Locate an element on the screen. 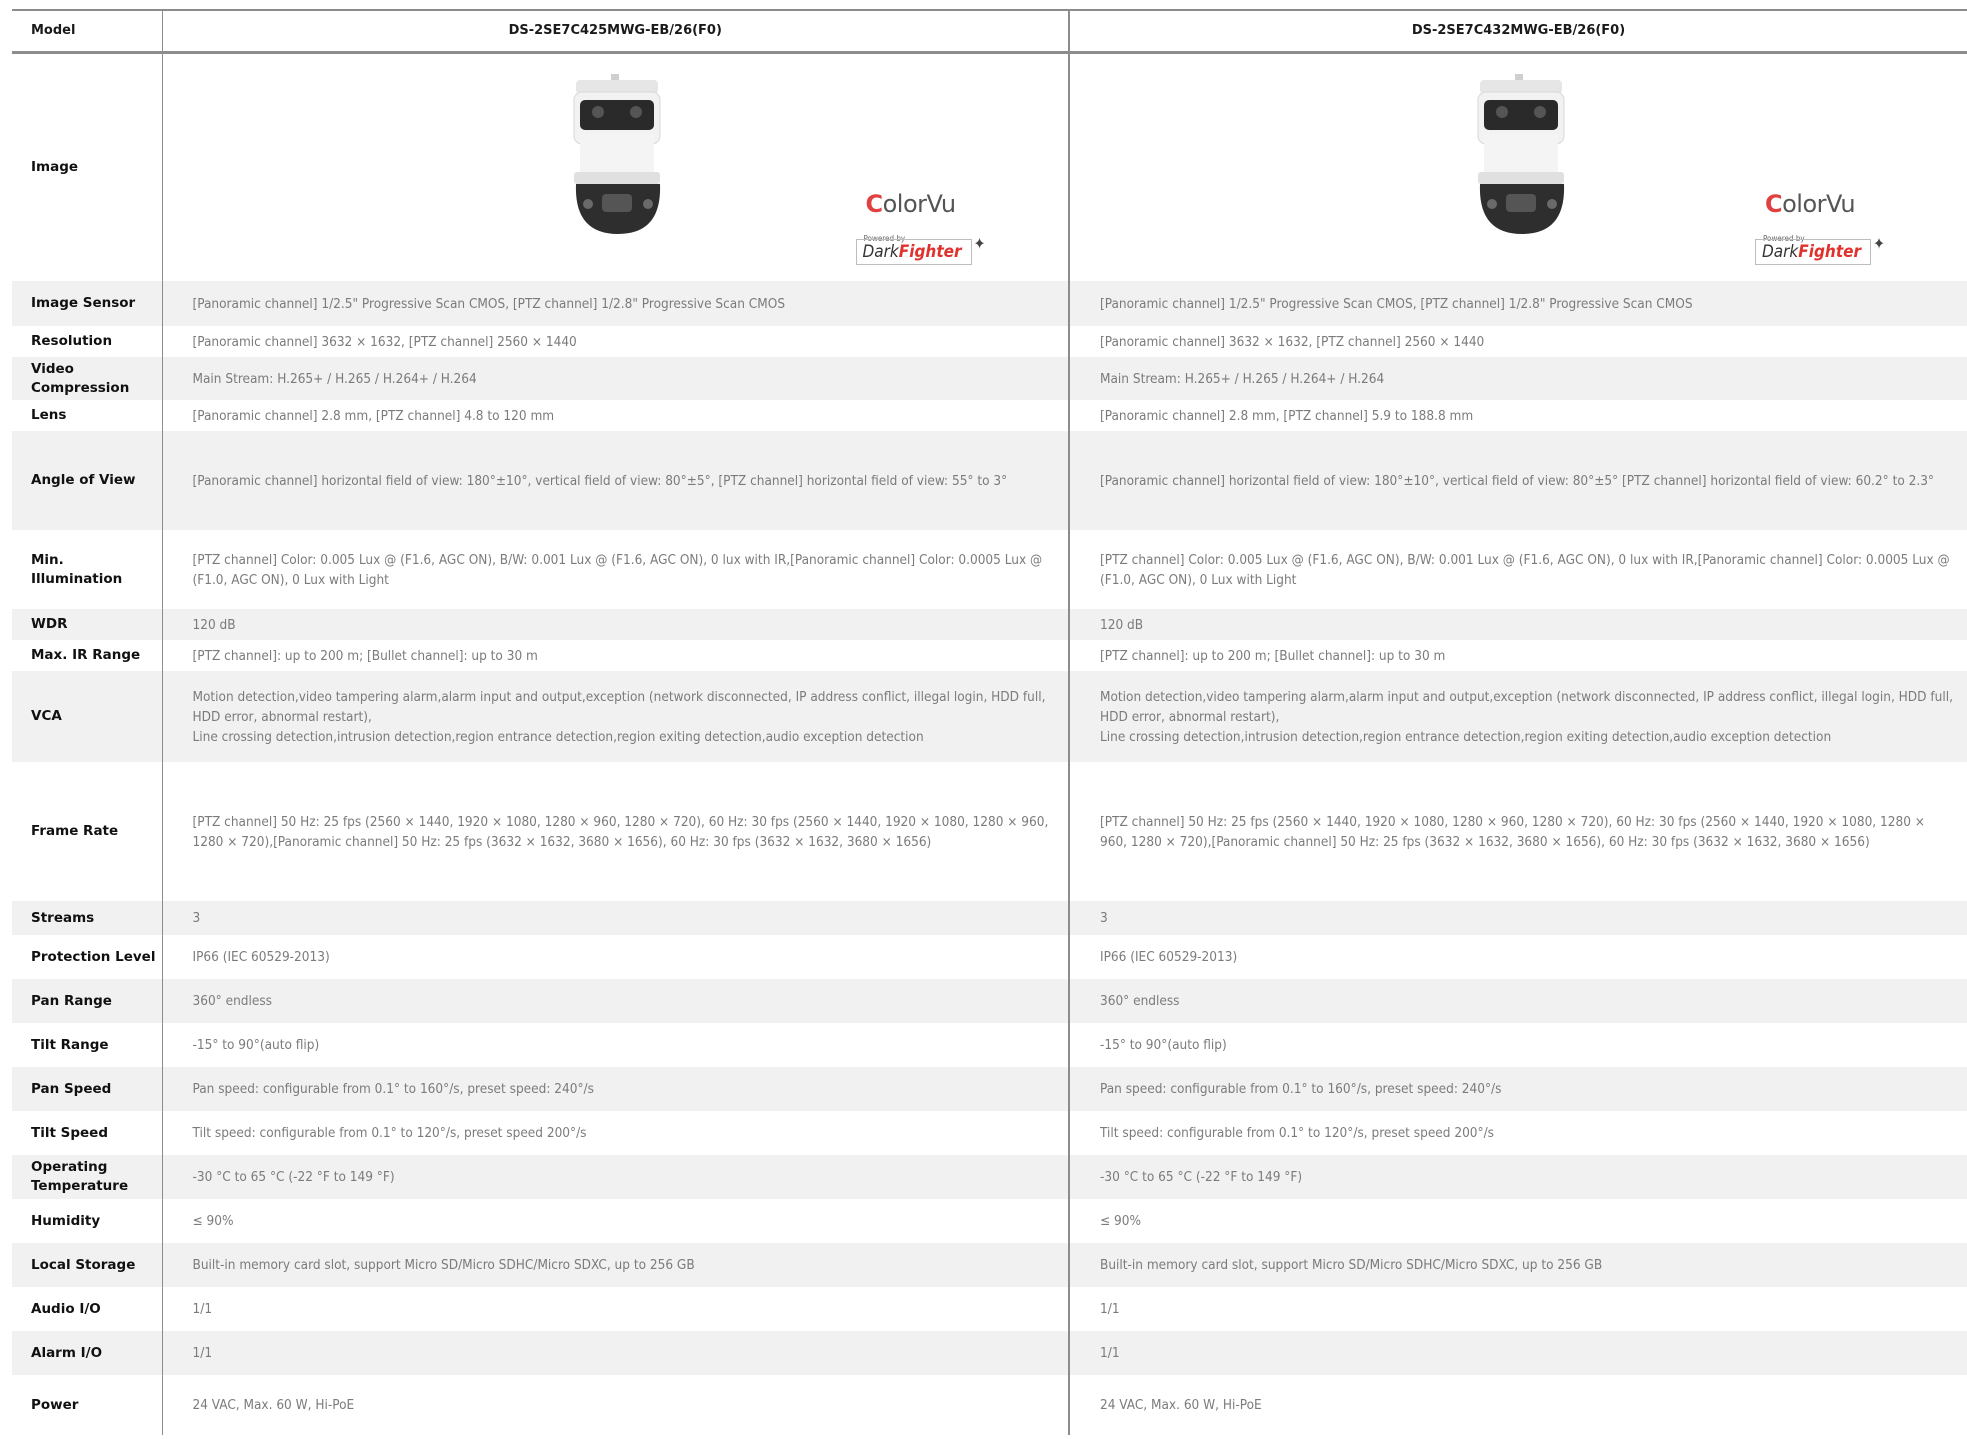 The image size is (1967, 1439). row-label: Angle of View is located at coordinates (87, 480).